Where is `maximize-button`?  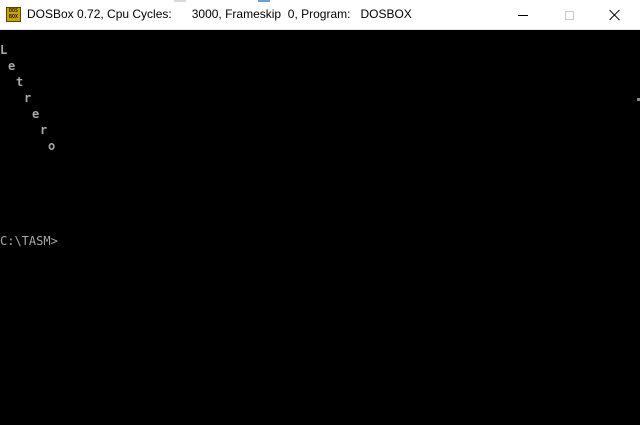
maximize-button is located at coordinates (569, 15).